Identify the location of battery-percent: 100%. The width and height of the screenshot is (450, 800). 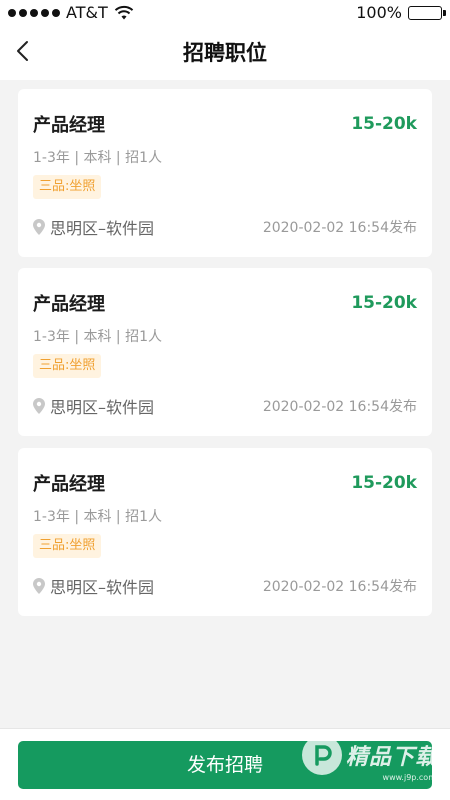
(379, 12).